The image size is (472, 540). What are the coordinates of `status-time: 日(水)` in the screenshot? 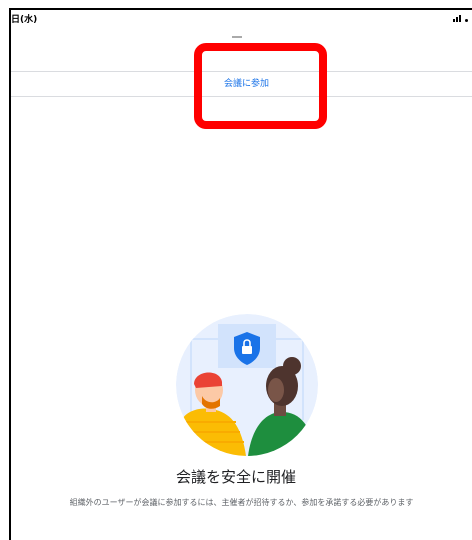 It's located at (24, 20).